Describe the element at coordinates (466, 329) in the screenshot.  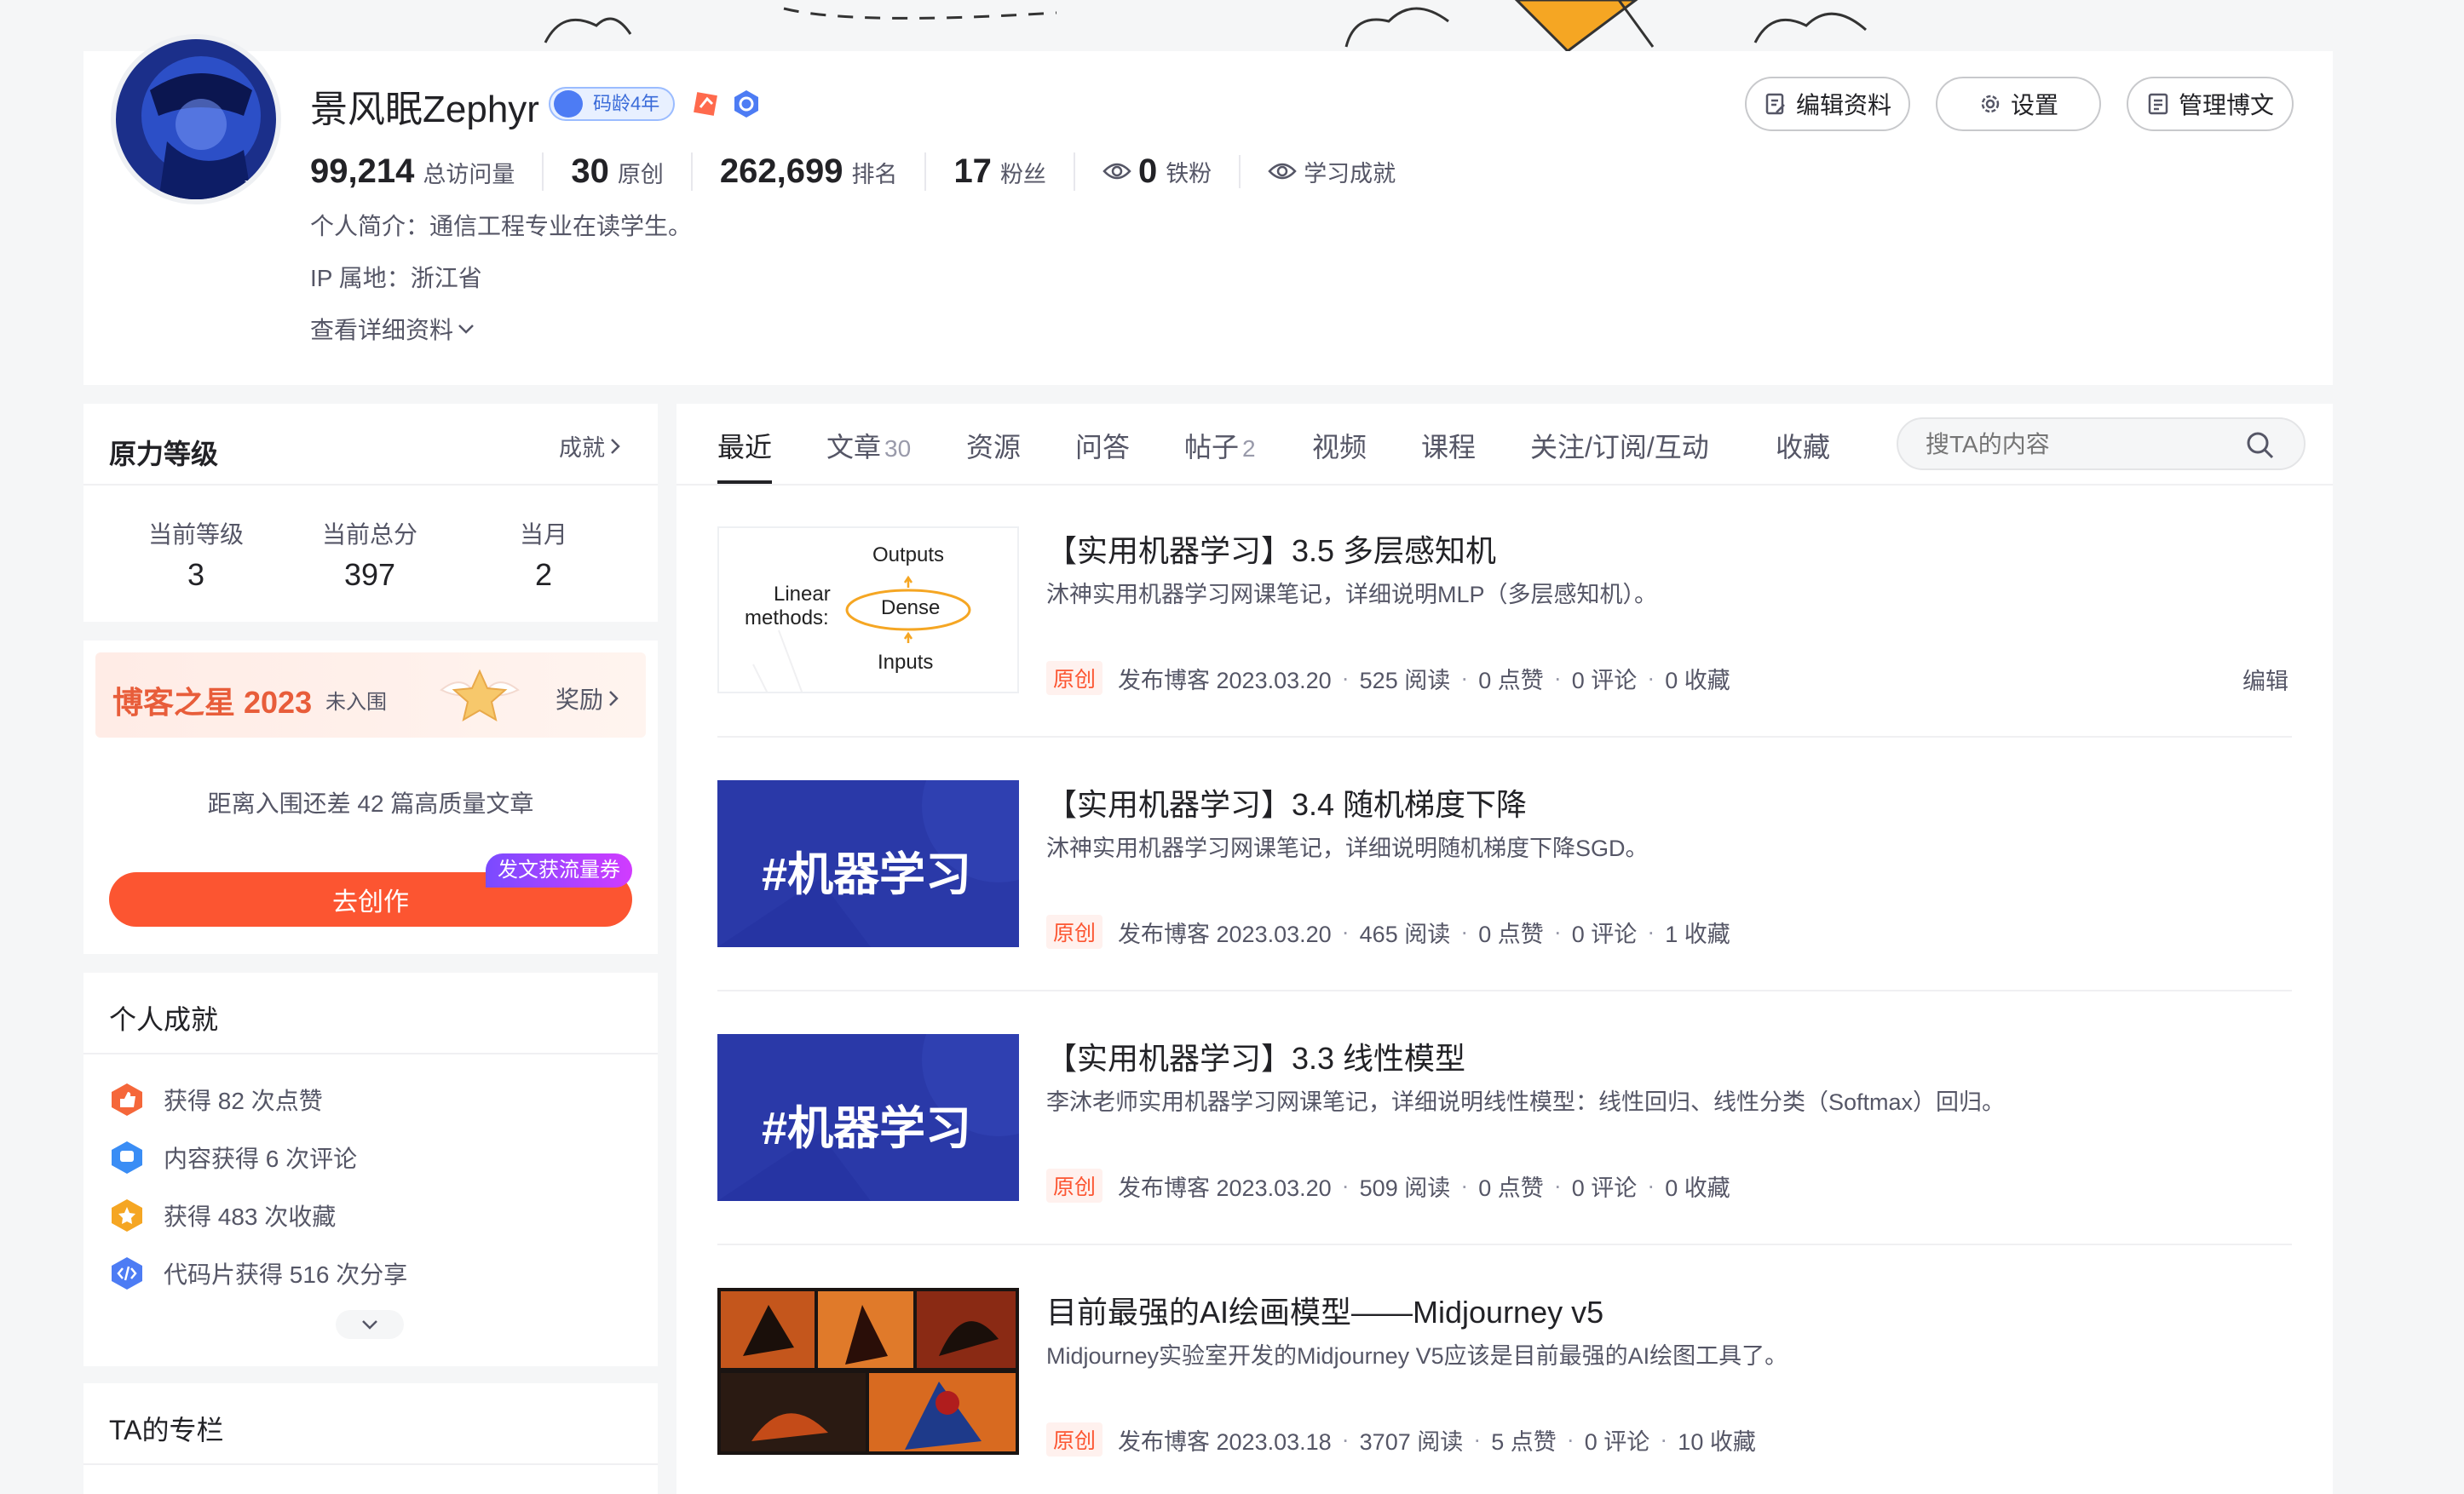
I see `chevron-down-icon` at that location.